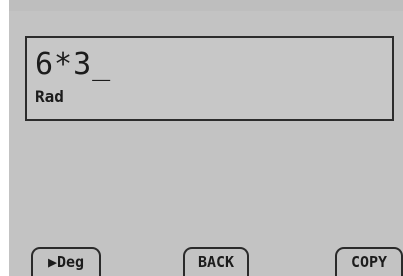 The image size is (403, 276). I want to click on angle-mode-indicator: Rad, so click(49, 96).